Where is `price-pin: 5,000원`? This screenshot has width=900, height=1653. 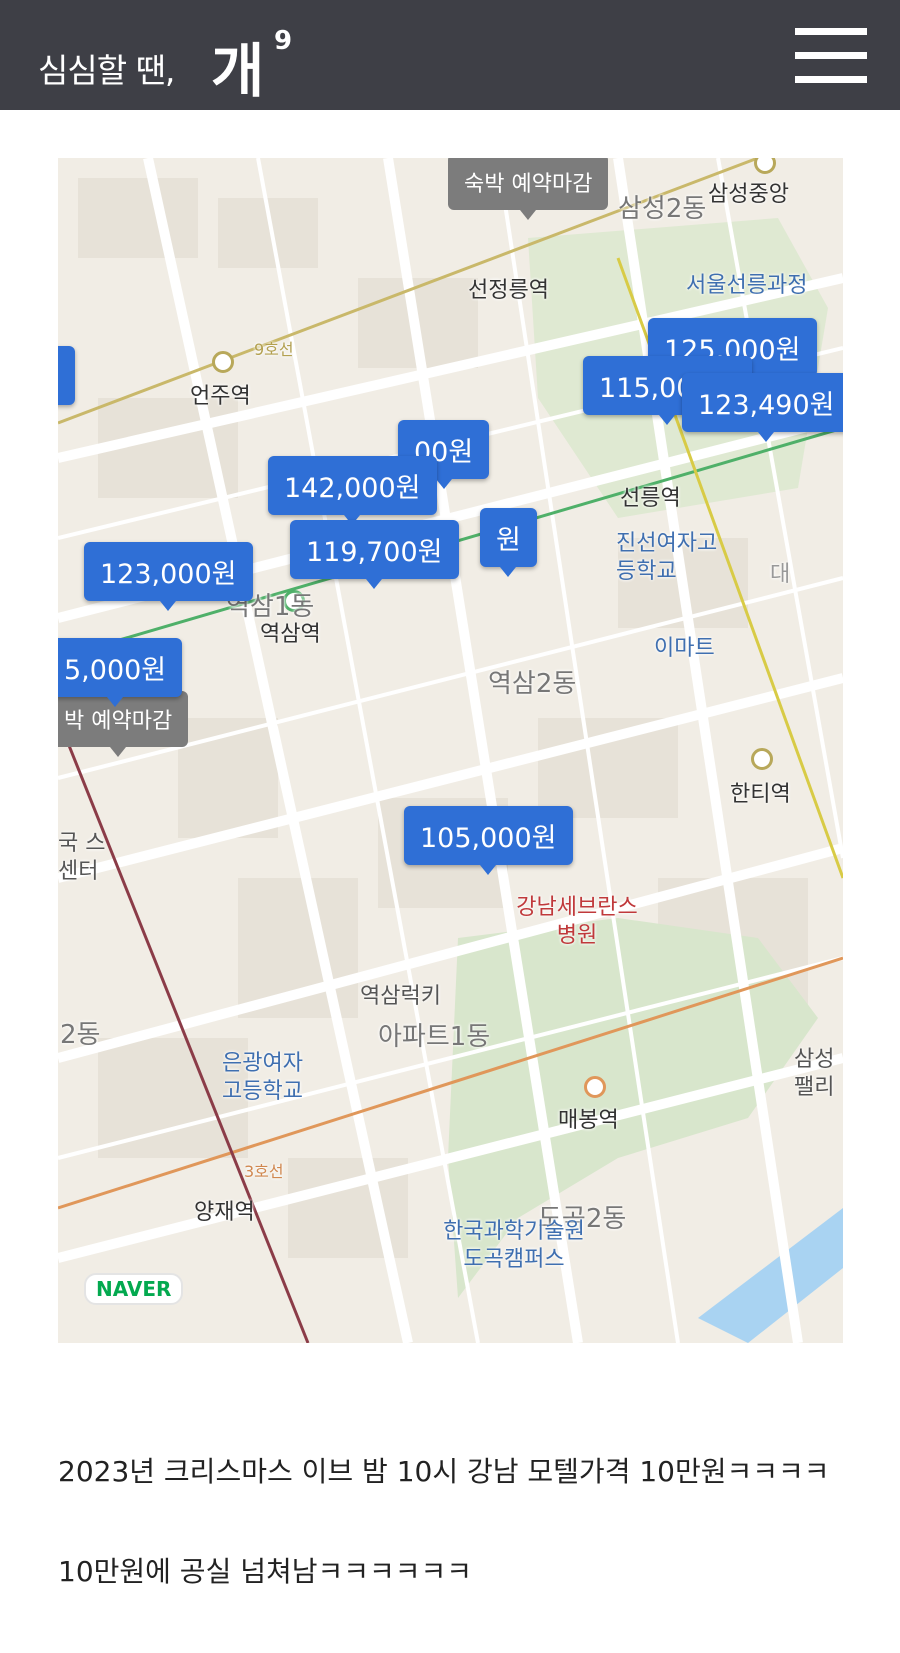 price-pin: 5,000원 is located at coordinates (120, 672).